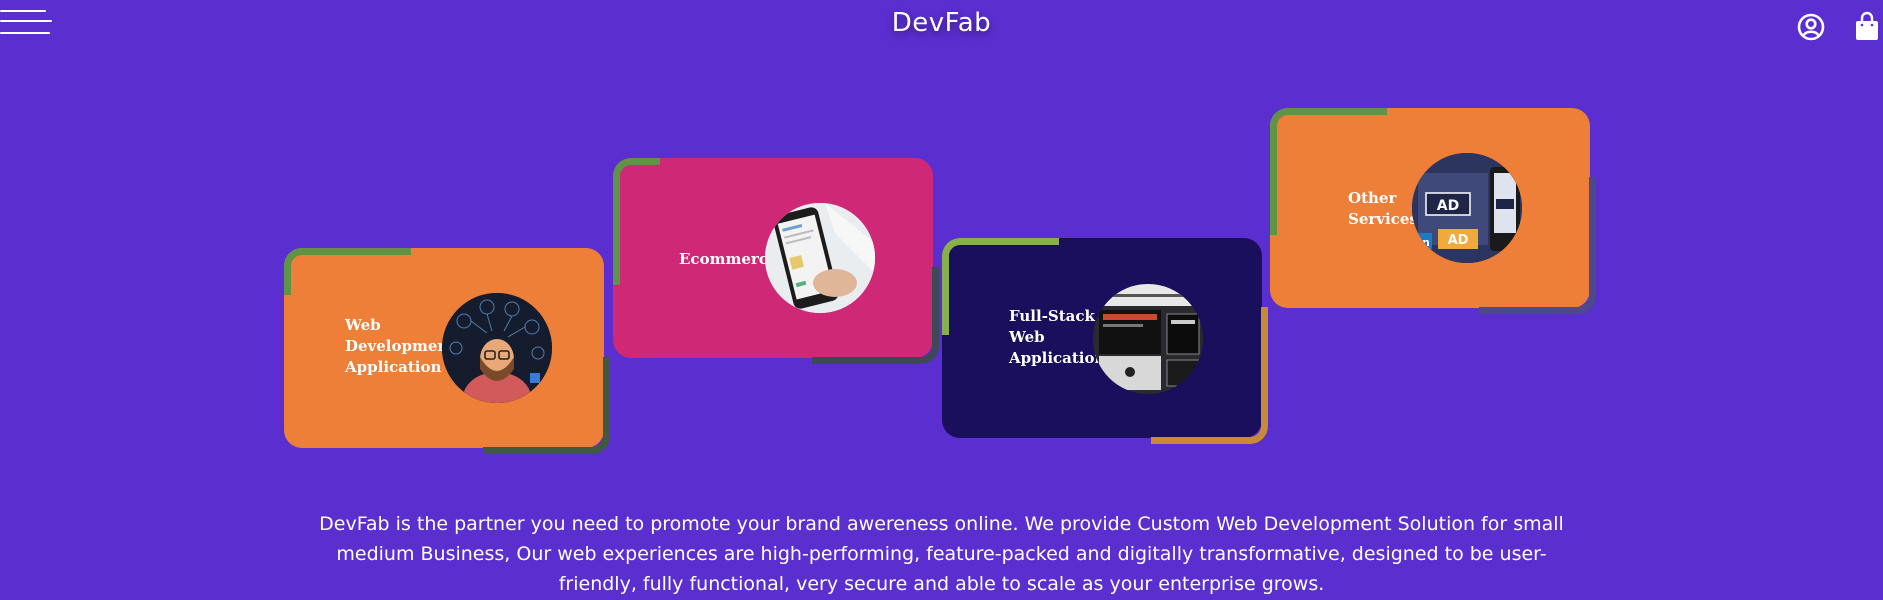 The width and height of the screenshot is (1883, 600). Describe the element at coordinates (400, 346) in the screenshot. I see `card-title: Web Development Application` at that location.